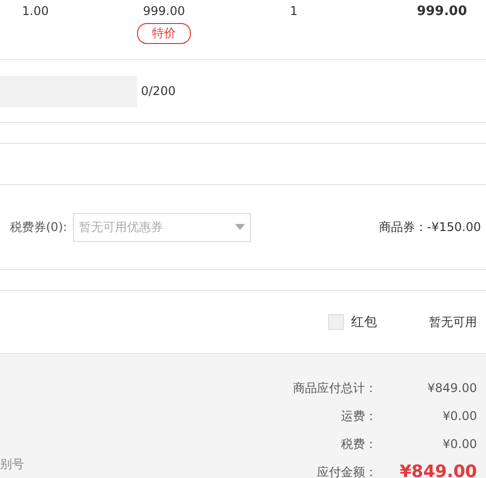 This screenshot has height=478, width=486. I want to click on gift-packet-checkbox, so click(336, 322).